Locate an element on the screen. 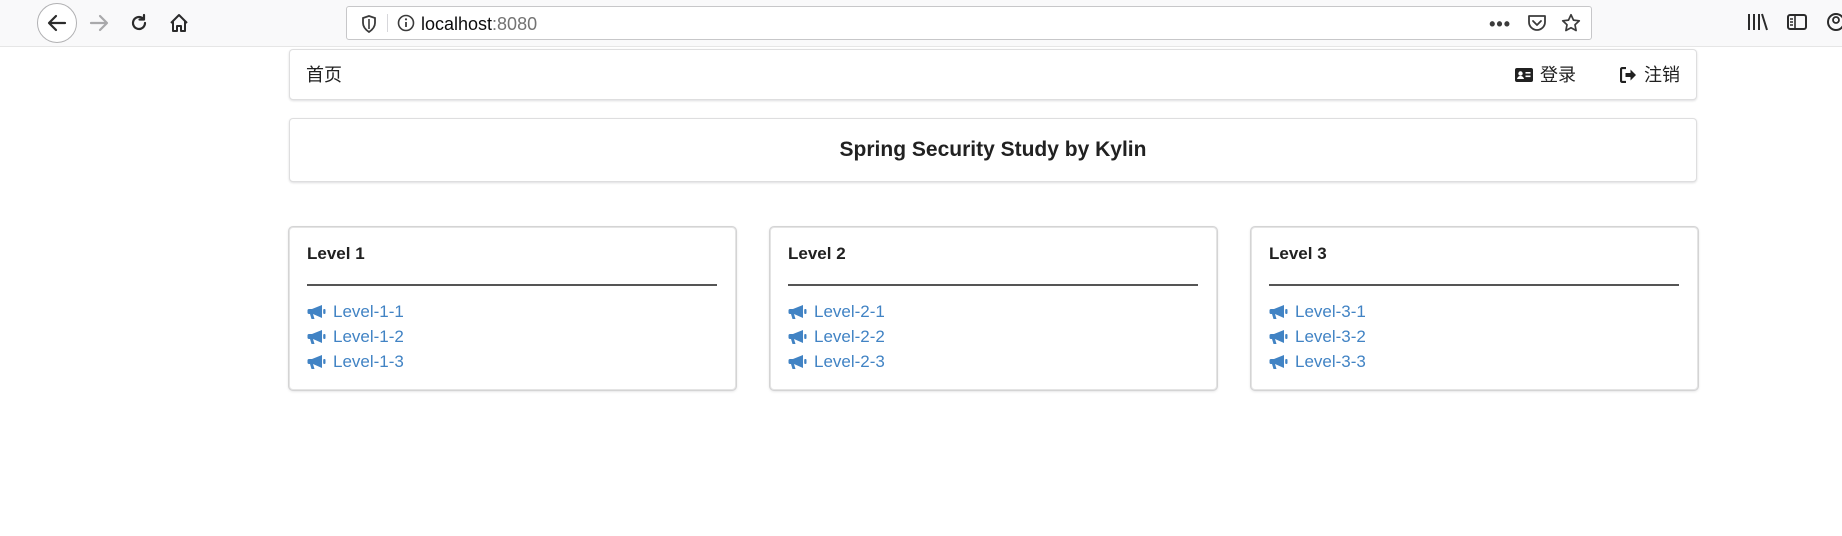 The width and height of the screenshot is (1842, 536). level-link-label: Level-2-1 is located at coordinates (849, 311).